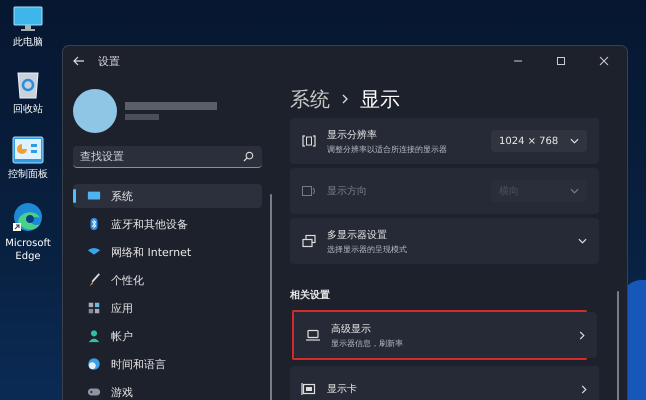 This screenshot has height=400, width=646. I want to click on breadcrumb-parent: 系统, so click(310, 99).